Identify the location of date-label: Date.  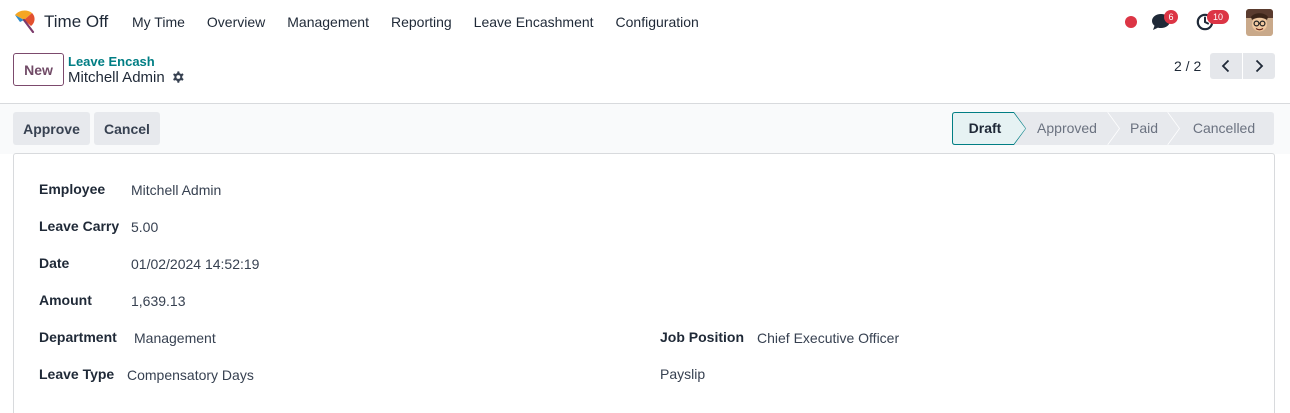
(54, 263).